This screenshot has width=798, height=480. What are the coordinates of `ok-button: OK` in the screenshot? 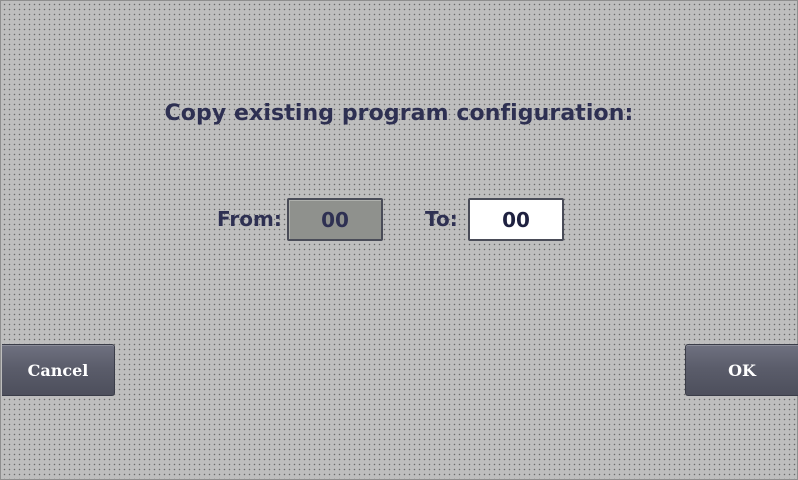 It's located at (741, 370).